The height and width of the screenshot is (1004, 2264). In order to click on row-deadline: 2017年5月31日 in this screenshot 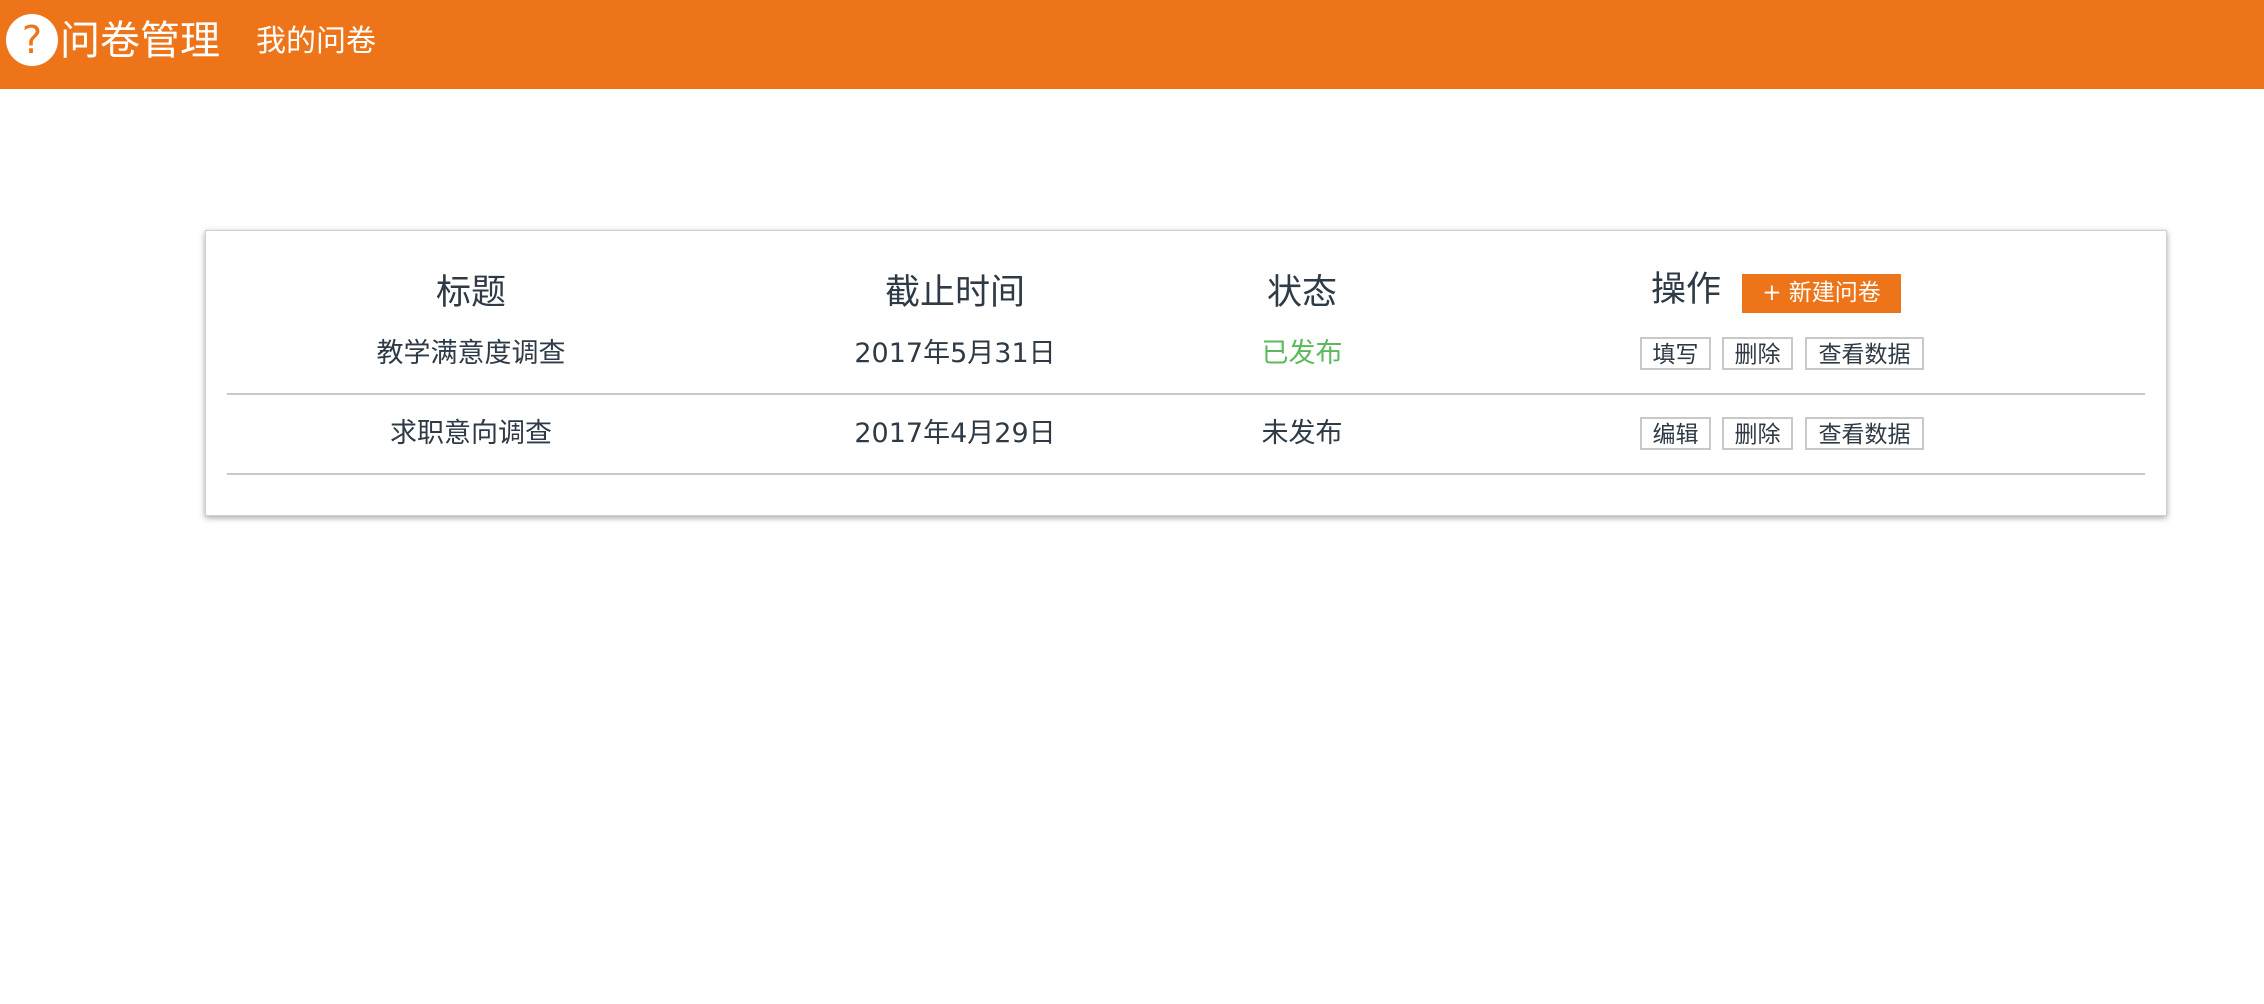, I will do `click(955, 353)`.